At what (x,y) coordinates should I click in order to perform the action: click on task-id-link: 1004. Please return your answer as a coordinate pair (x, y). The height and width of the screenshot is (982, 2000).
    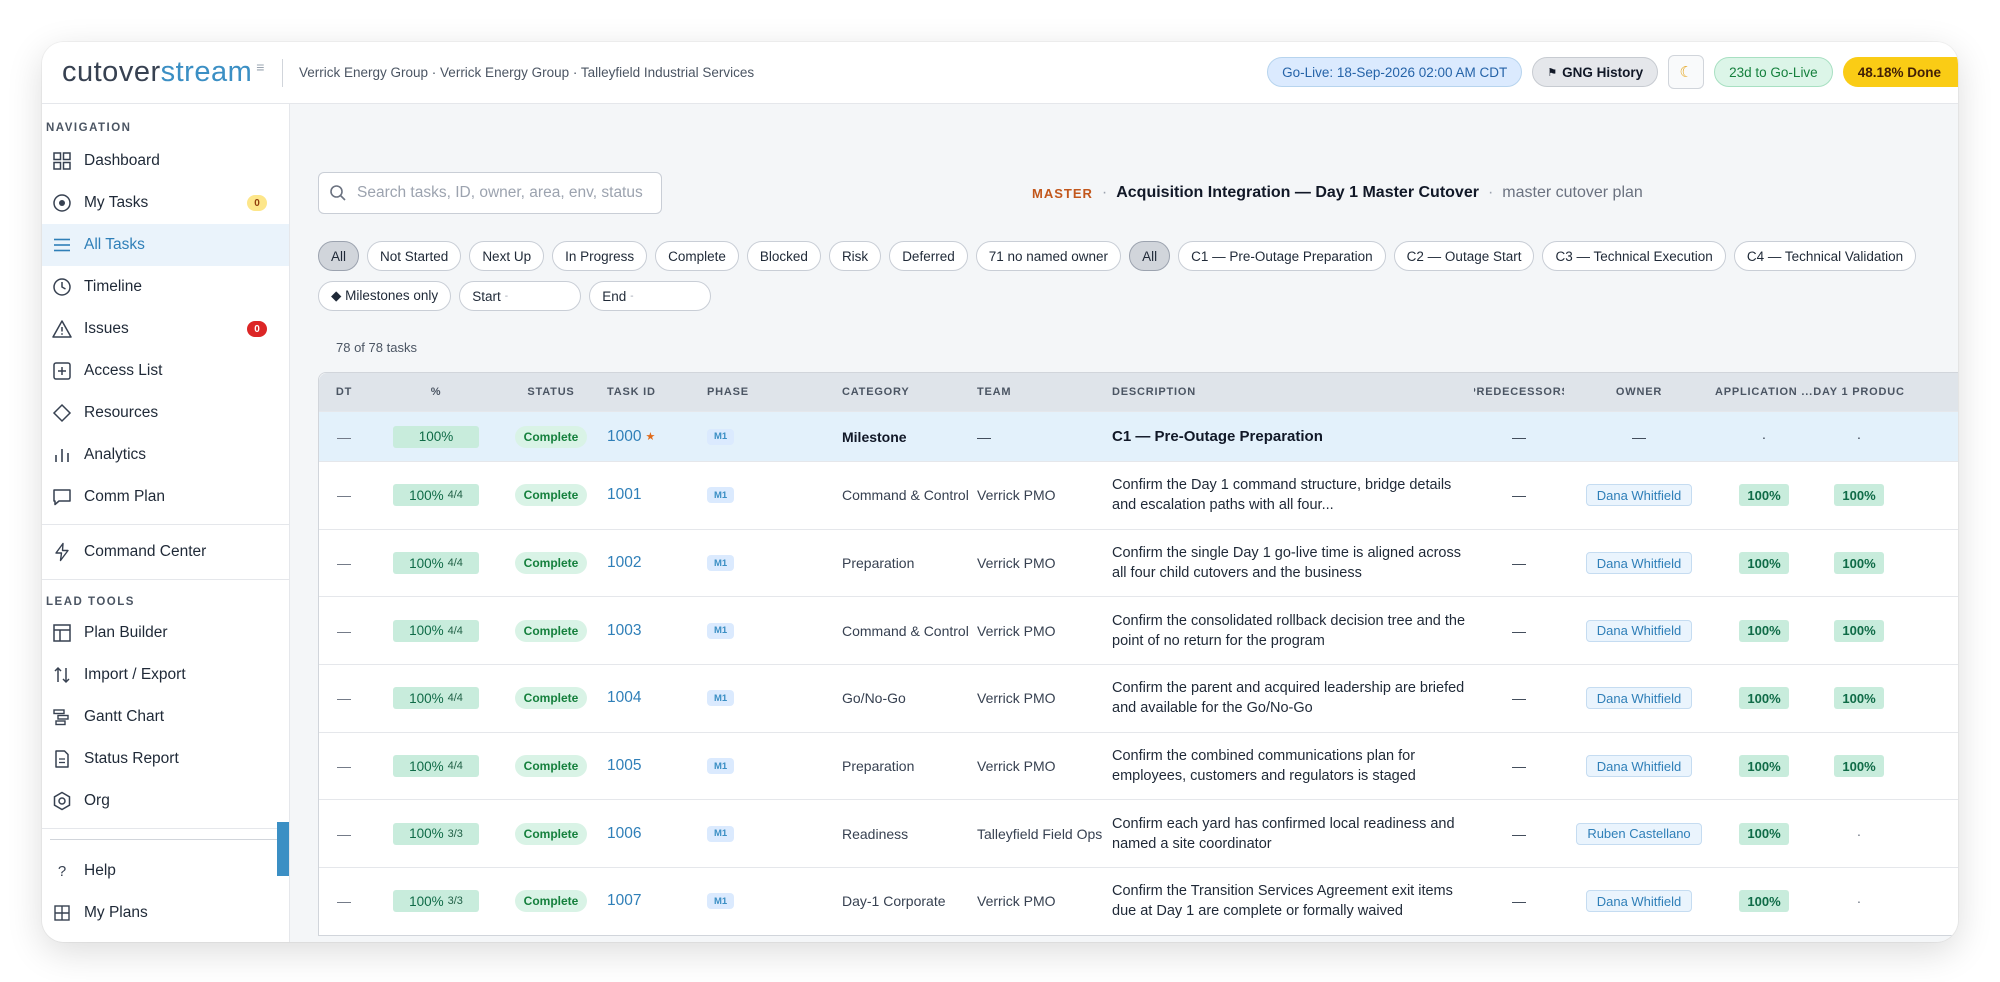
    Looking at the image, I should click on (624, 698).